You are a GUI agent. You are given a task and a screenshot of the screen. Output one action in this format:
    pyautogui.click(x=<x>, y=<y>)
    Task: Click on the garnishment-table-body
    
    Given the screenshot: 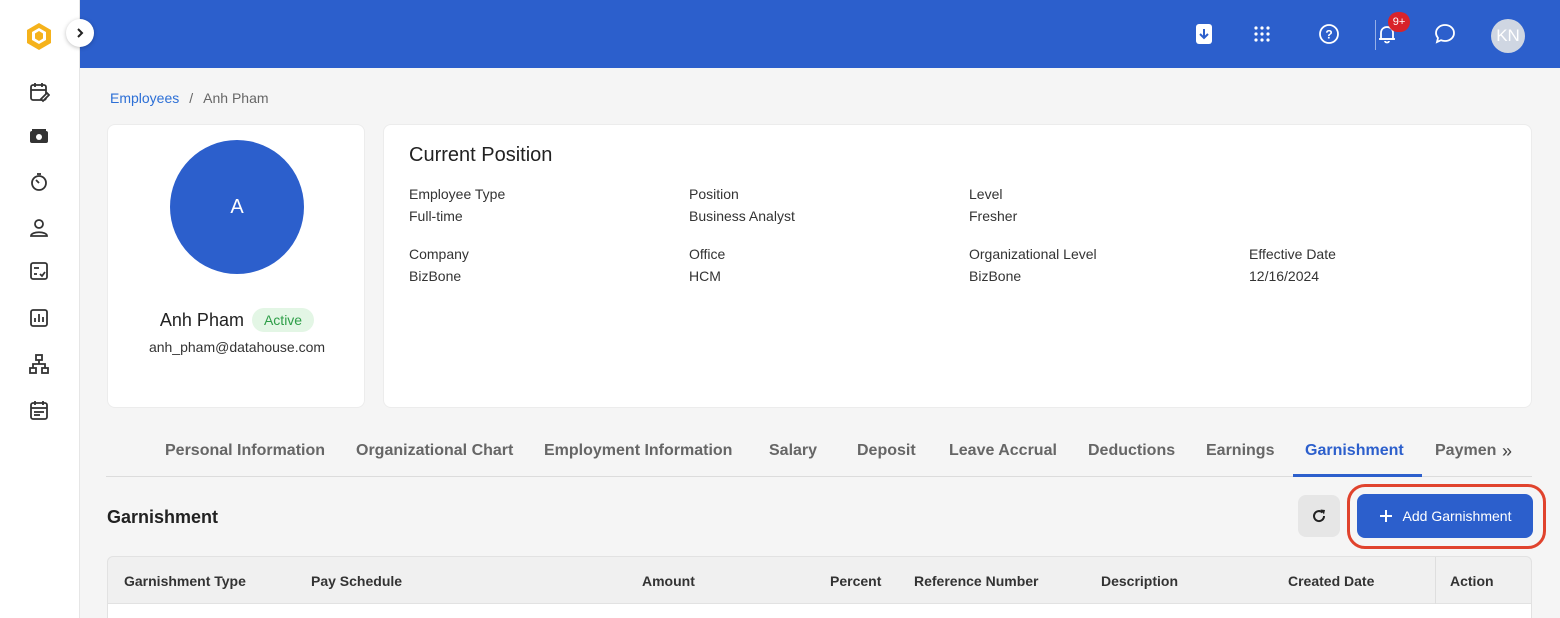 What is the action you would take?
    pyautogui.click(x=819, y=611)
    